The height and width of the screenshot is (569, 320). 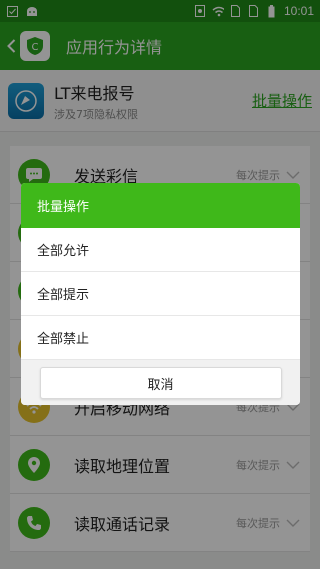 I want to click on option-deny-all: 全部禁止, so click(x=160, y=338).